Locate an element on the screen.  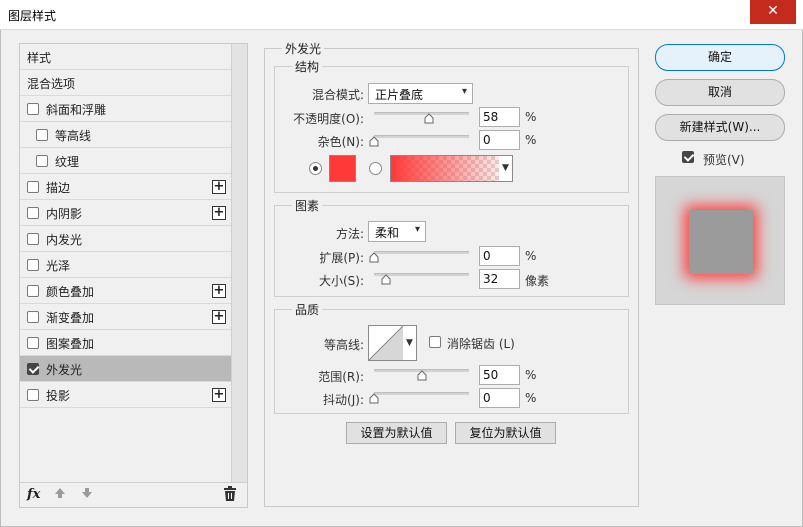
style-list-item: 纹理 is located at coordinates (125, 161).